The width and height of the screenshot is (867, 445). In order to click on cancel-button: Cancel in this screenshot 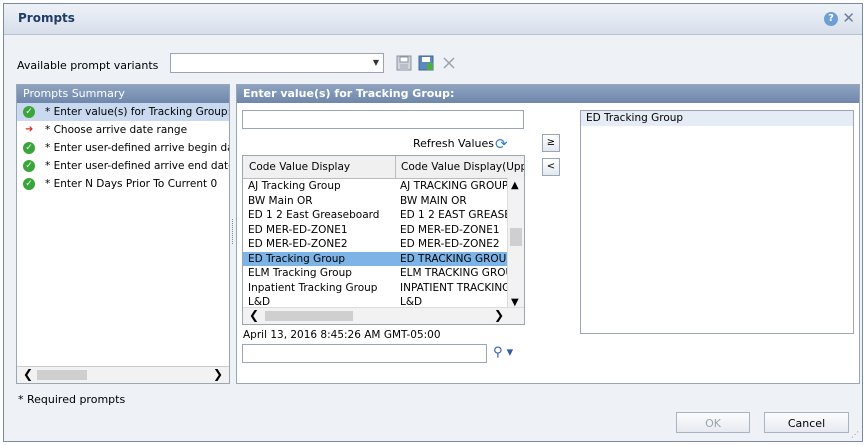, I will do `click(806, 422)`.